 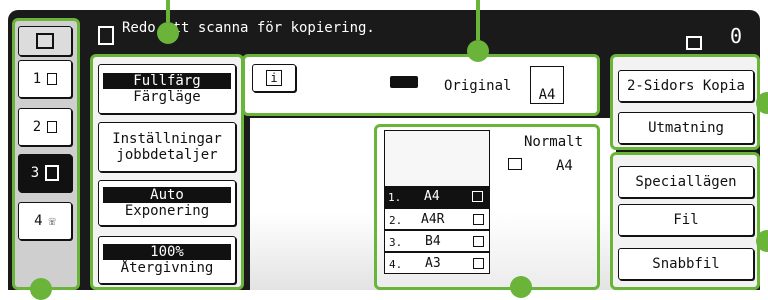 I want to click on info-icon: i, so click(x=274, y=78).